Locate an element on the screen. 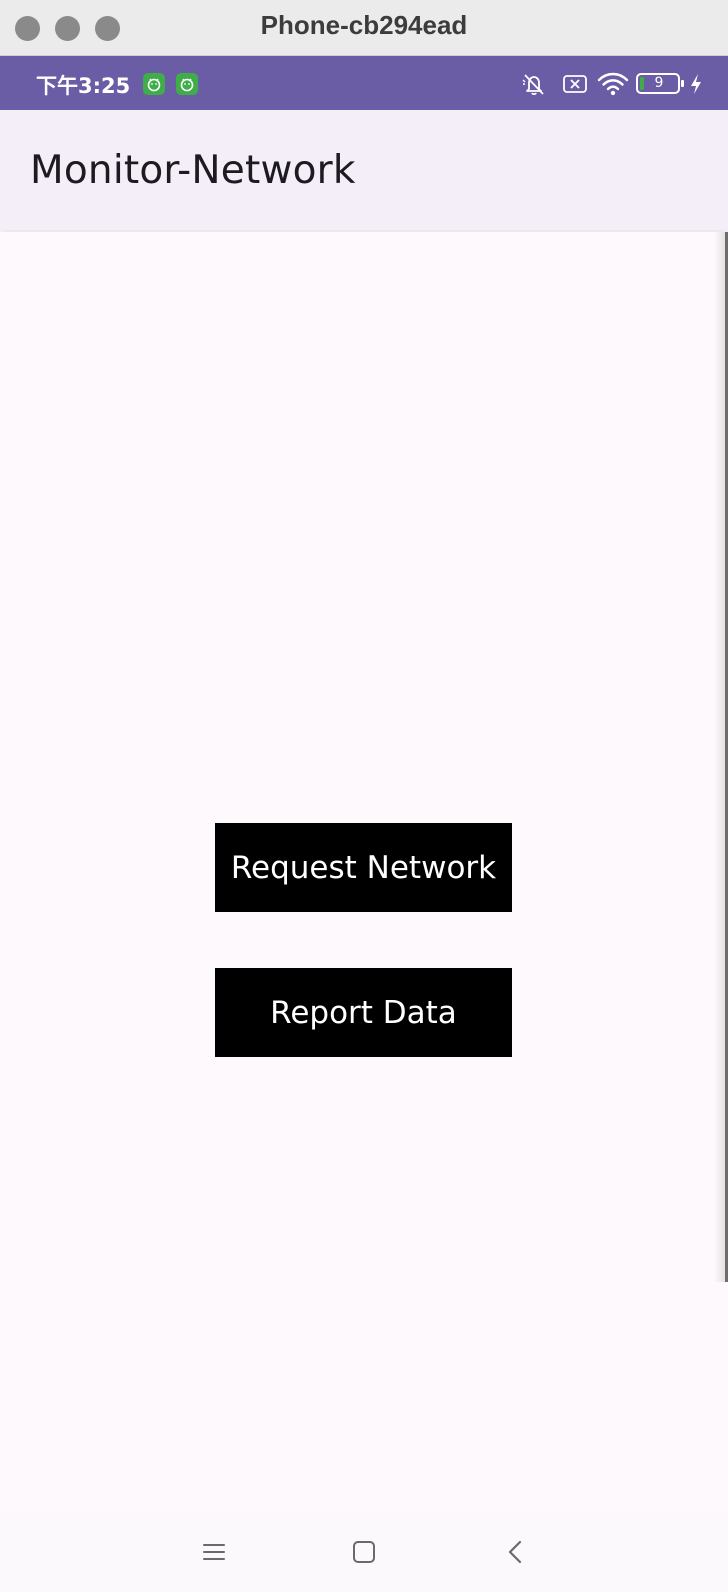 The height and width of the screenshot is (1592, 728). back-icon is located at coordinates (516, 1552).